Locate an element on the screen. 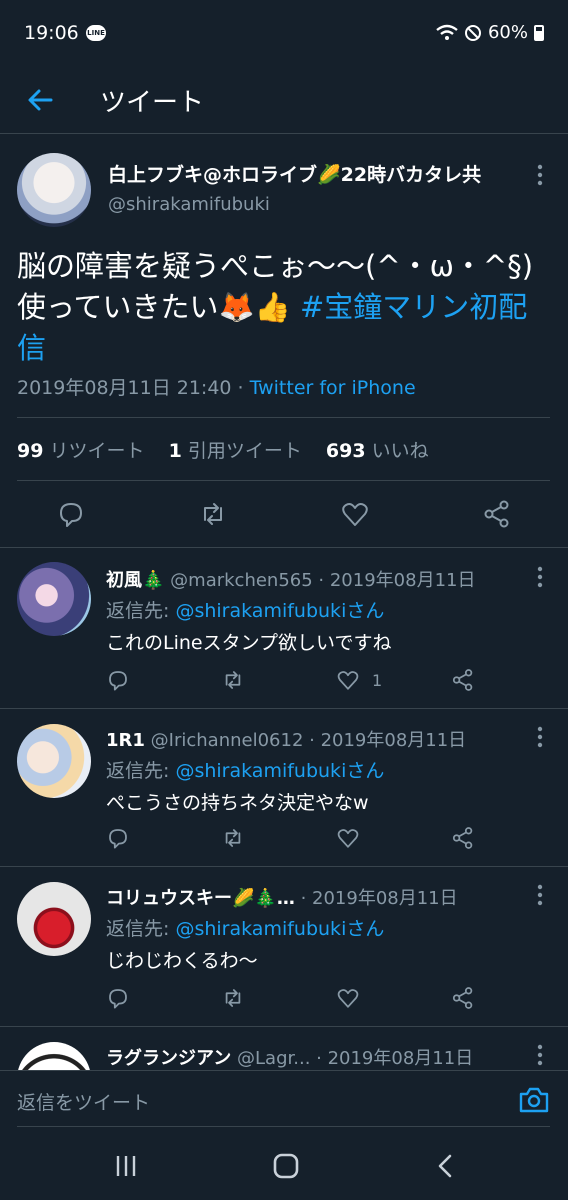 This screenshot has width=568, height=1200. tweet-meta: 2019年08月11日 21:40 · Twitter for iPhone is located at coordinates (216, 386).